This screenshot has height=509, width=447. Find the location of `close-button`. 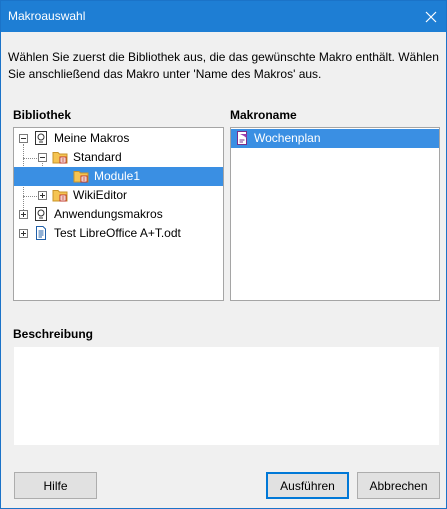

close-button is located at coordinates (431, 16).